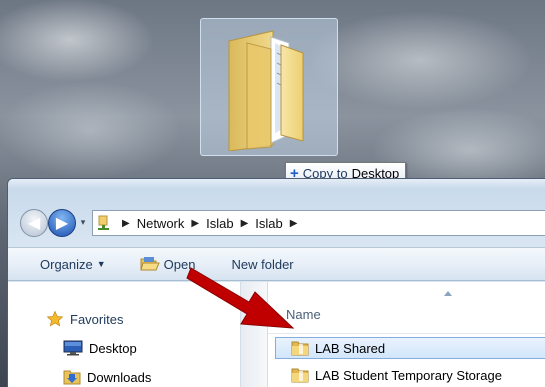 This screenshot has width=545, height=387. What do you see at coordinates (104, 223) in the screenshot?
I see `network-location-icon` at bounding box center [104, 223].